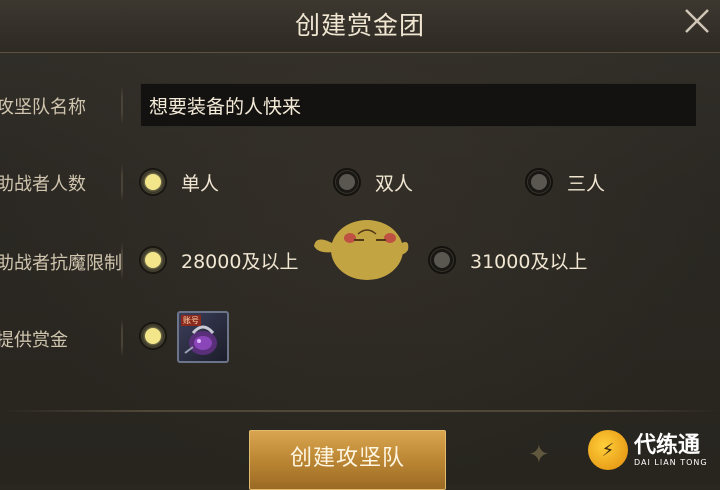 This screenshot has width=720, height=490. I want to click on watermark-name: 代练通, so click(667, 445).